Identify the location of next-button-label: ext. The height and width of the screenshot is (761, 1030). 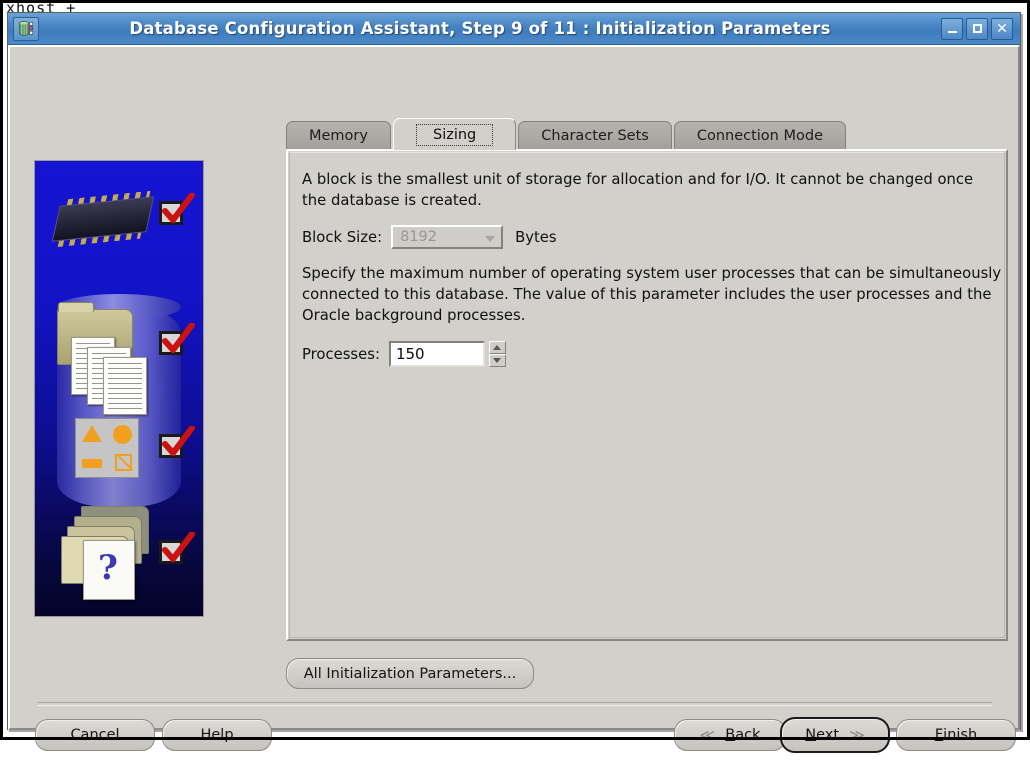
(828, 735).